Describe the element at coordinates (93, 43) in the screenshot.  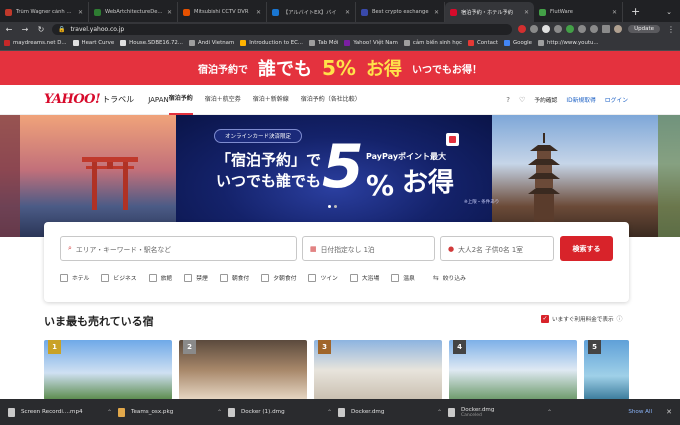
I see `bookmark-item: Heart Curve` at that location.